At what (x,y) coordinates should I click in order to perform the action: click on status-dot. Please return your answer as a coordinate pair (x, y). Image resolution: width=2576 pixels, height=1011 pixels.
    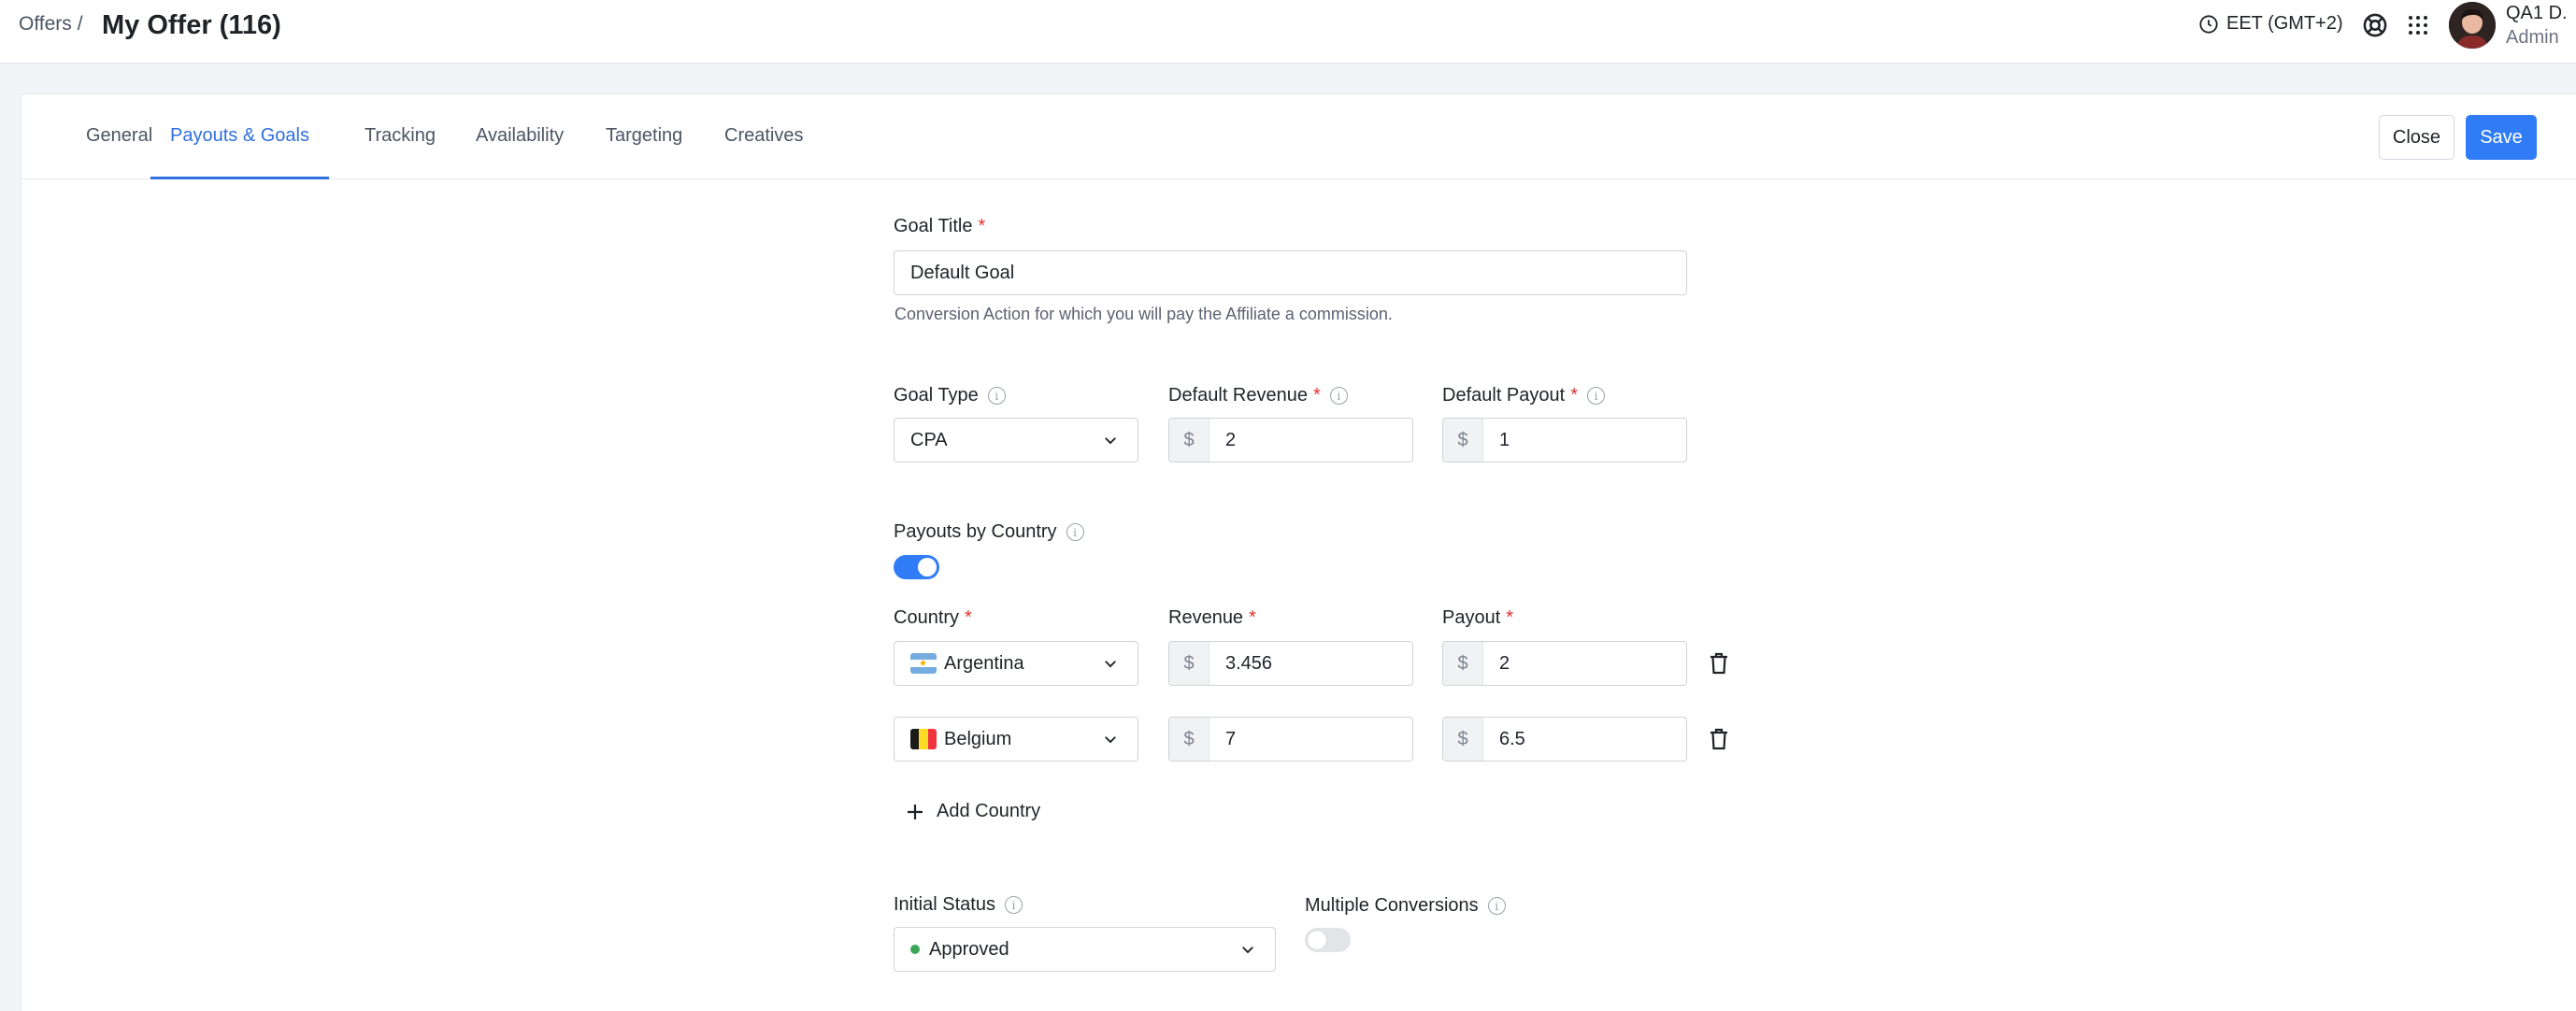
    Looking at the image, I should click on (915, 949).